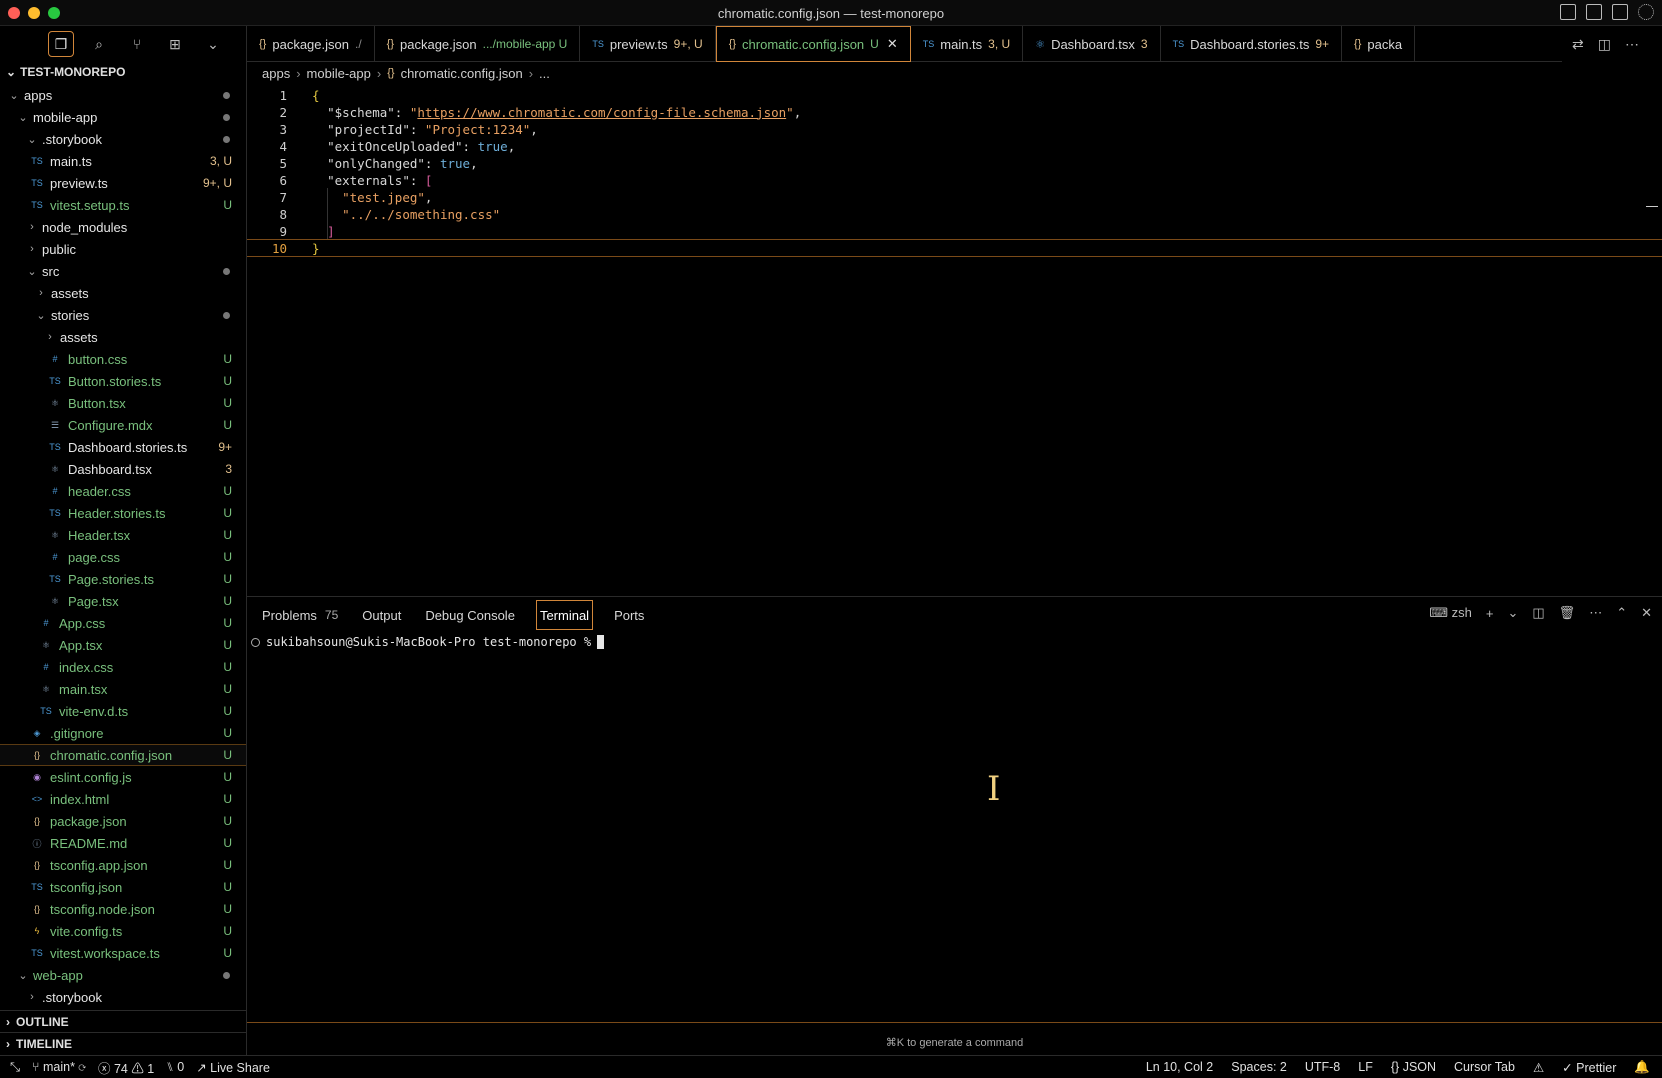  I want to click on panel-tab: Debug Console, so click(470, 615).